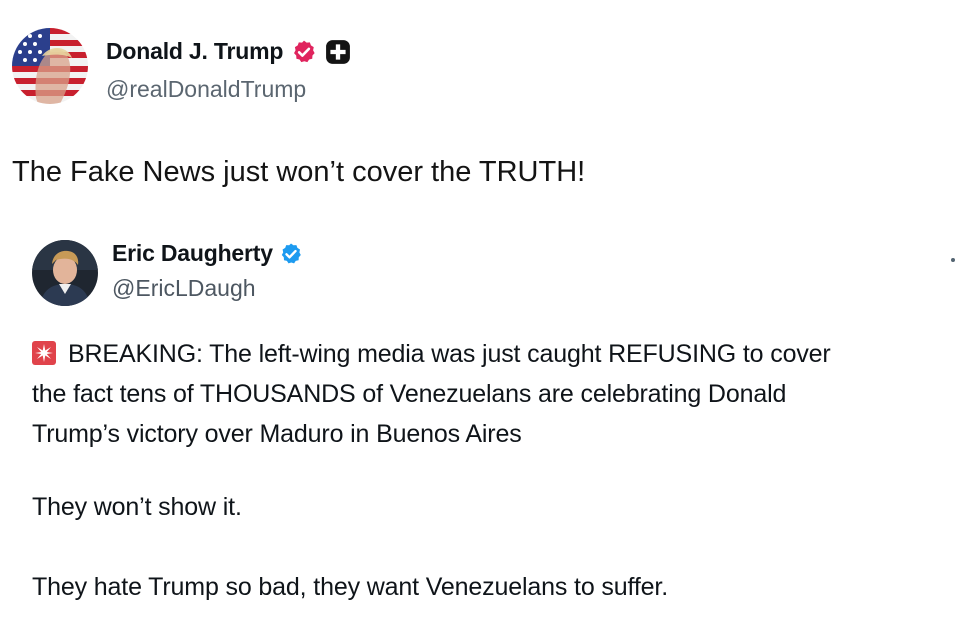 The height and width of the screenshot is (640, 960). I want to click on quoted-author-avatar, so click(65, 273).